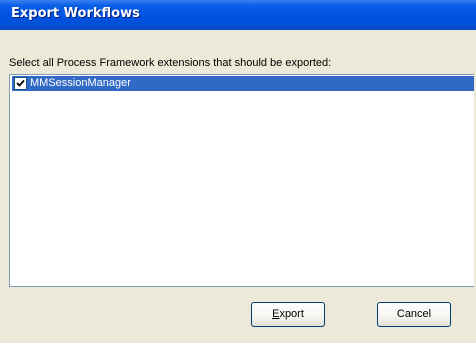  I want to click on list-item: MMSessionManager, so click(243, 83).